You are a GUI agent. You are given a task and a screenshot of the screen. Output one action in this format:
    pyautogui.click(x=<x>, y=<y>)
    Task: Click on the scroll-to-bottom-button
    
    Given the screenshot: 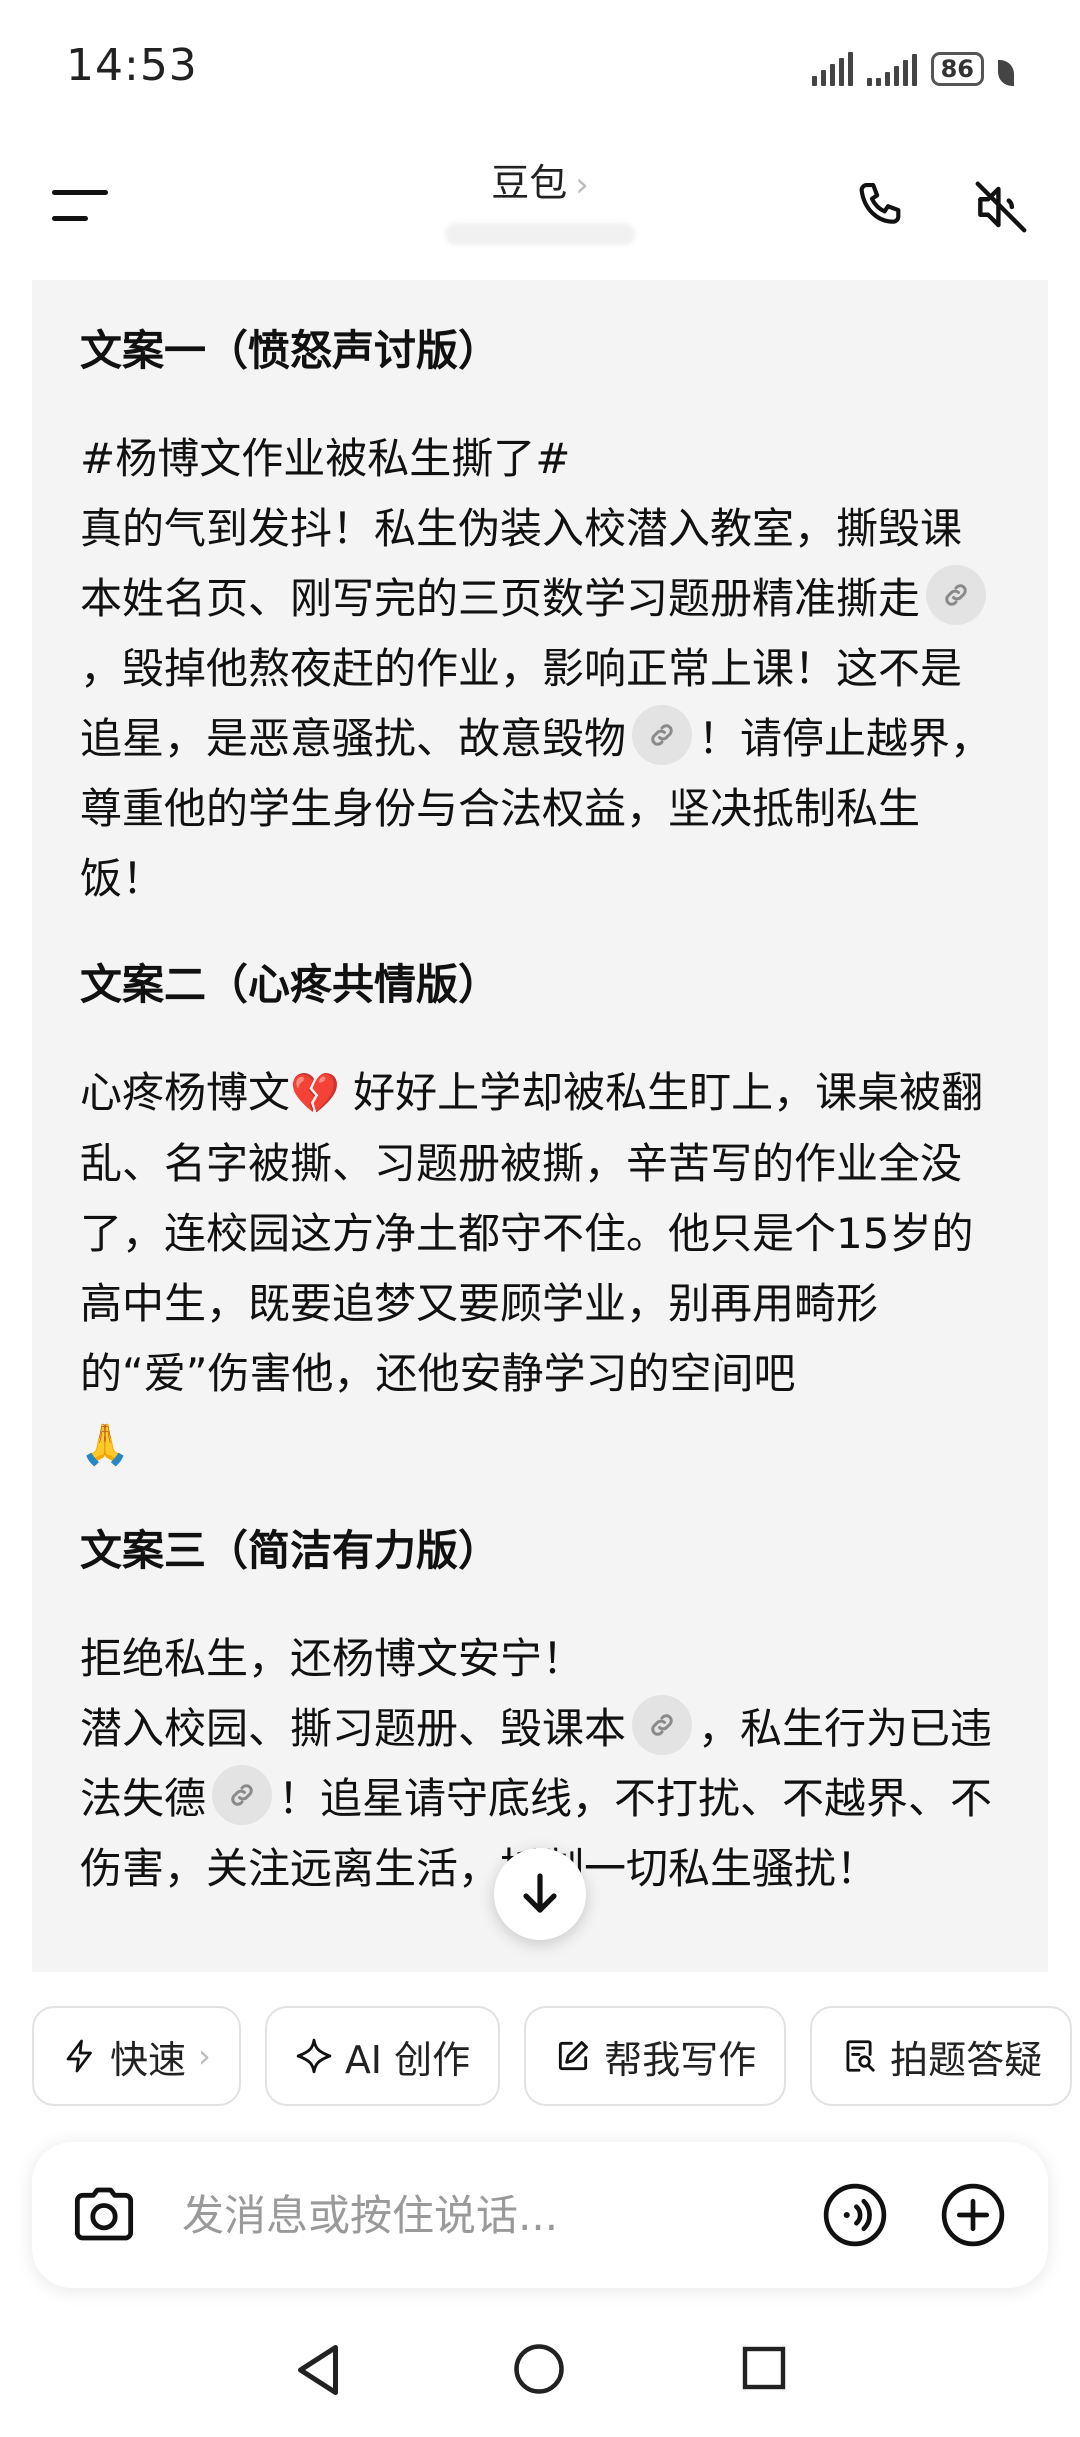 What is the action you would take?
    pyautogui.click(x=540, y=1894)
    